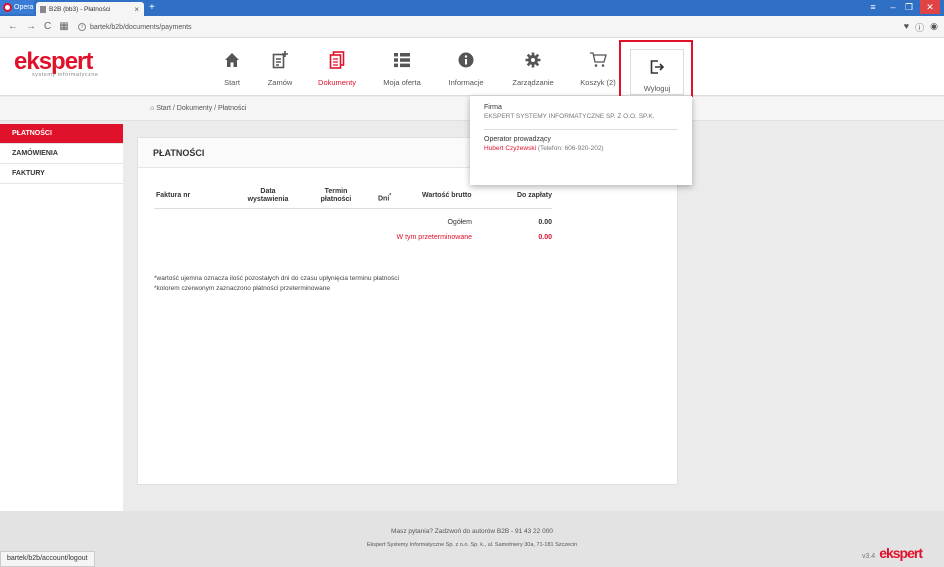  I want to click on col-due-date: Termin płatności, so click(336, 195).